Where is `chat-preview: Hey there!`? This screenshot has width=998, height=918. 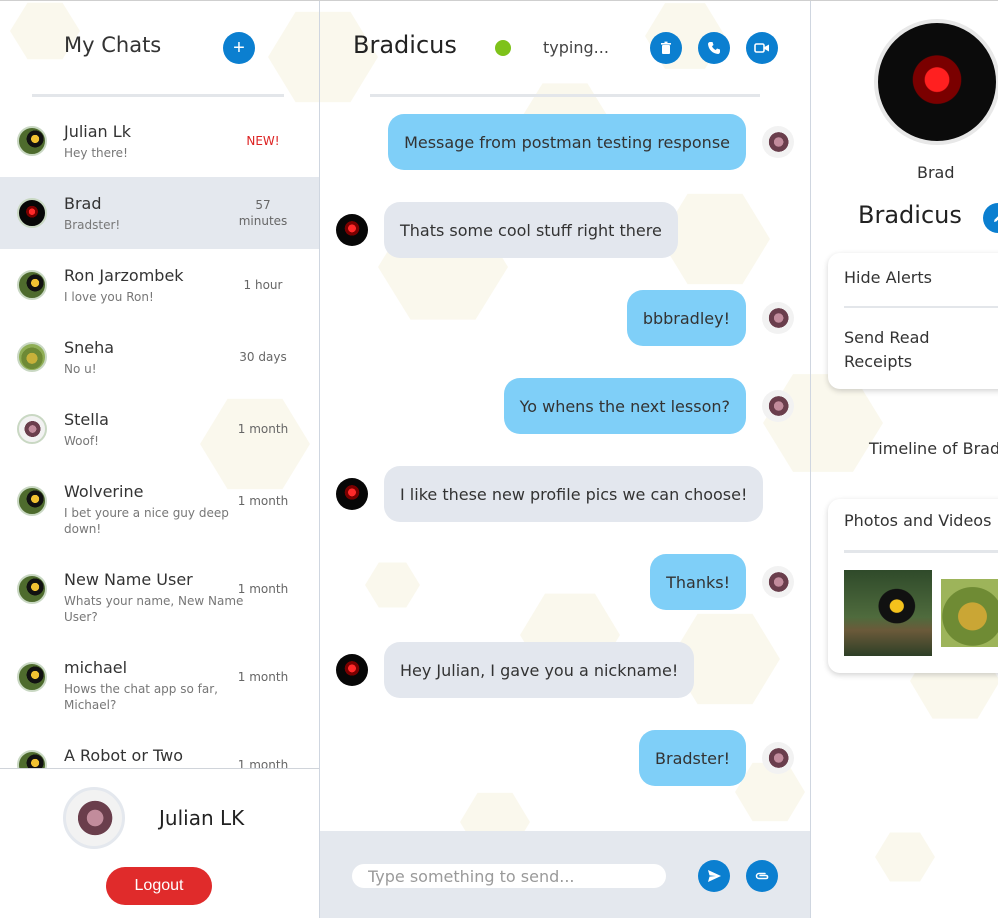
chat-preview: Hey there! is located at coordinates (96, 153).